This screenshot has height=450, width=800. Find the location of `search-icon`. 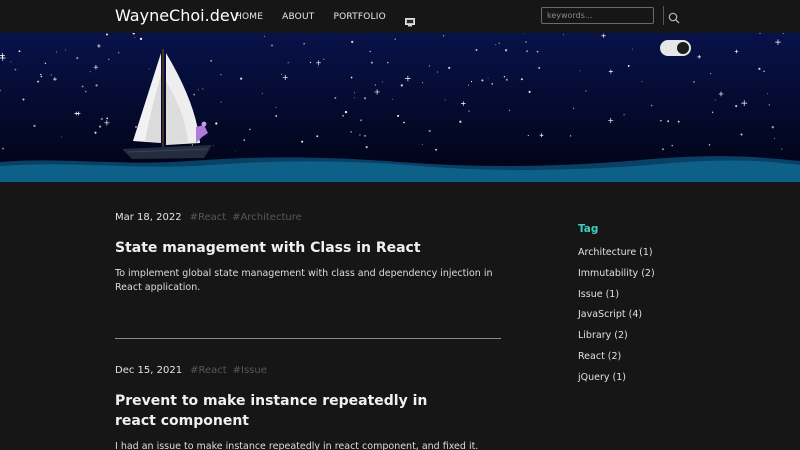

search-icon is located at coordinates (674, 16).